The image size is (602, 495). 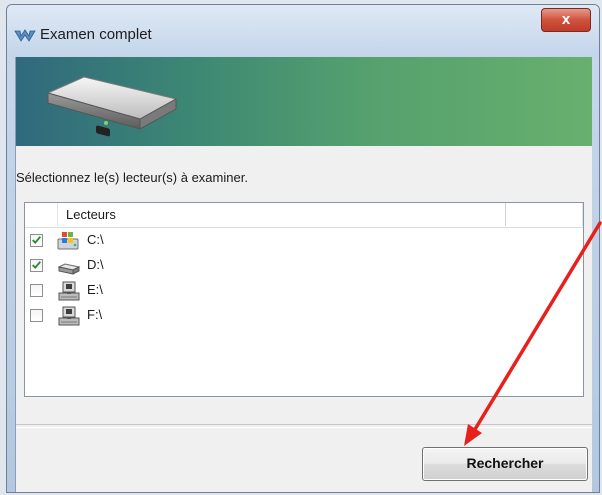 I want to click on drive-row: C:\, so click(x=175, y=241).